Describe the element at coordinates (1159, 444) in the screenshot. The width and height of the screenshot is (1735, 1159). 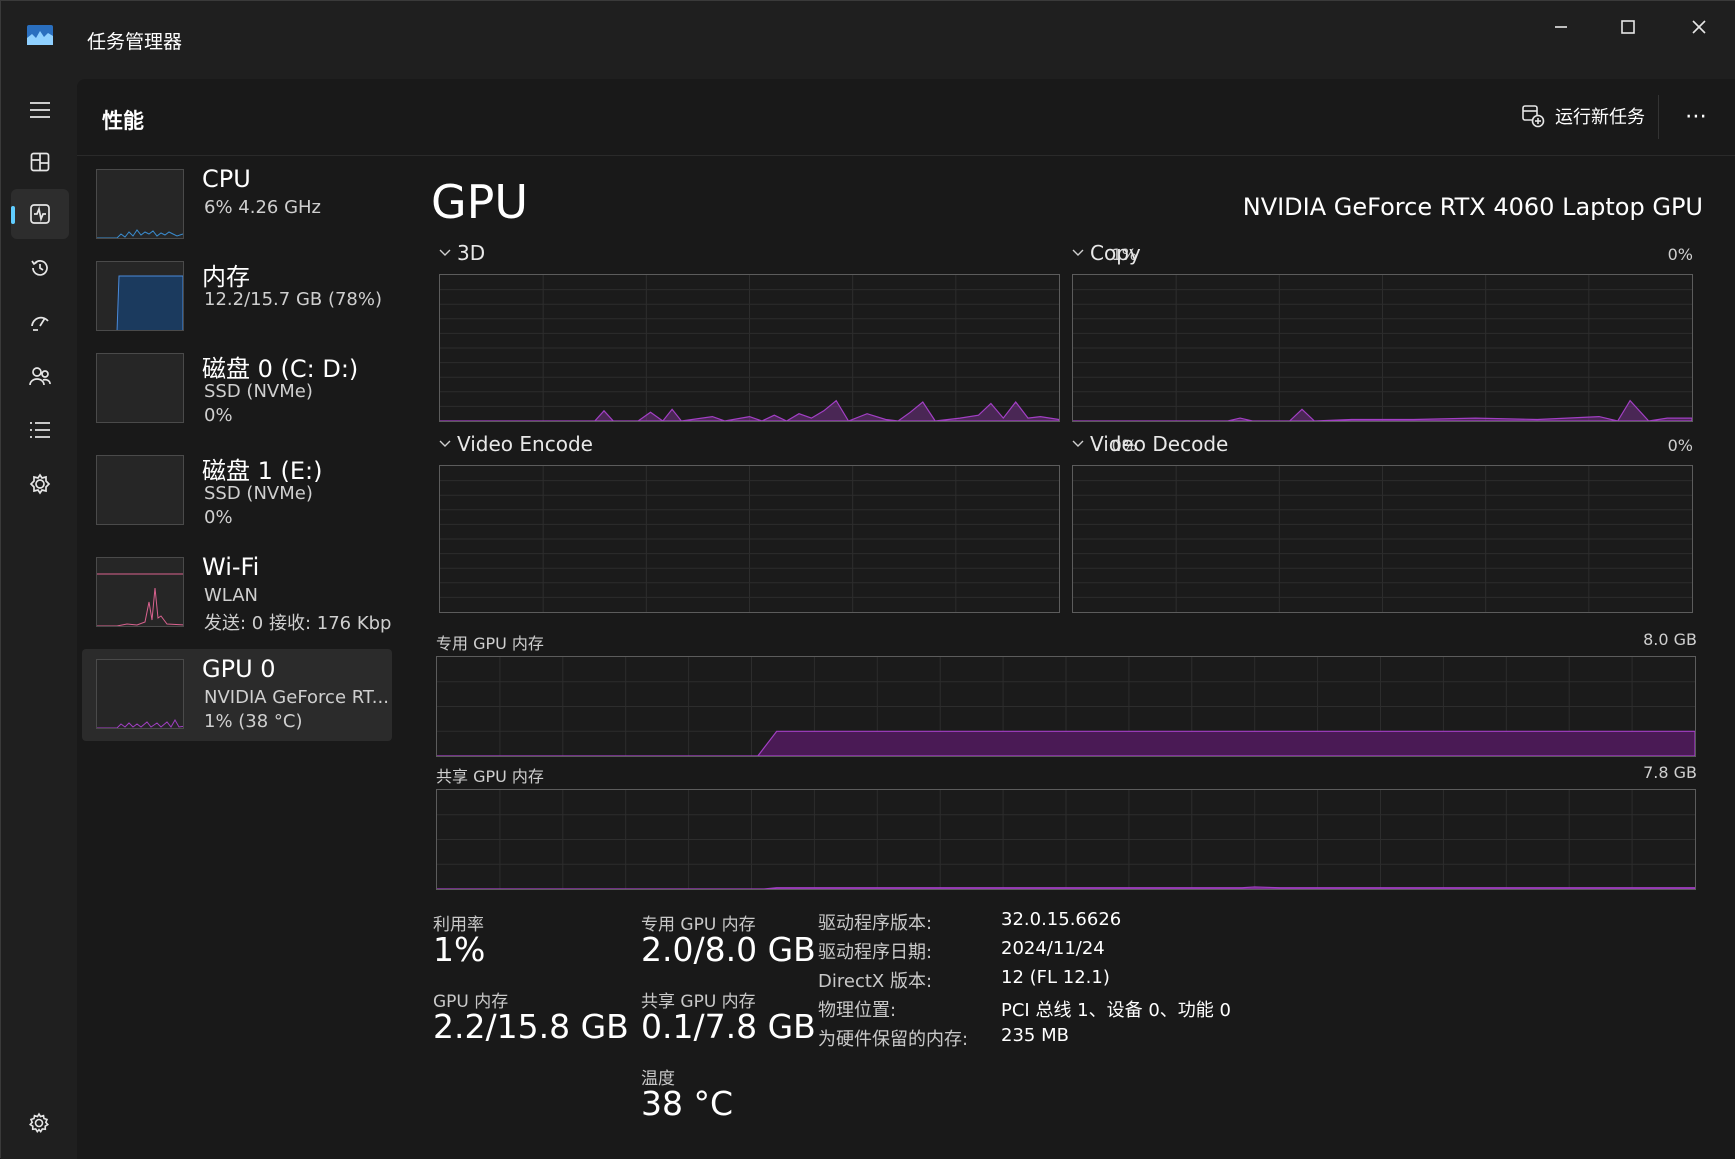
I see `engine-label: Video Decode` at that location.